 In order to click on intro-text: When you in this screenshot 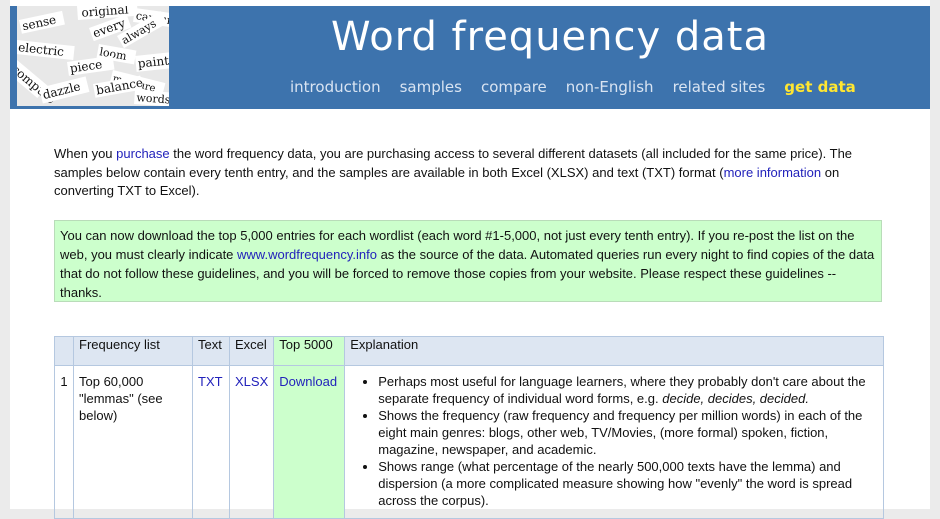, I will do `click(85, 153)`.